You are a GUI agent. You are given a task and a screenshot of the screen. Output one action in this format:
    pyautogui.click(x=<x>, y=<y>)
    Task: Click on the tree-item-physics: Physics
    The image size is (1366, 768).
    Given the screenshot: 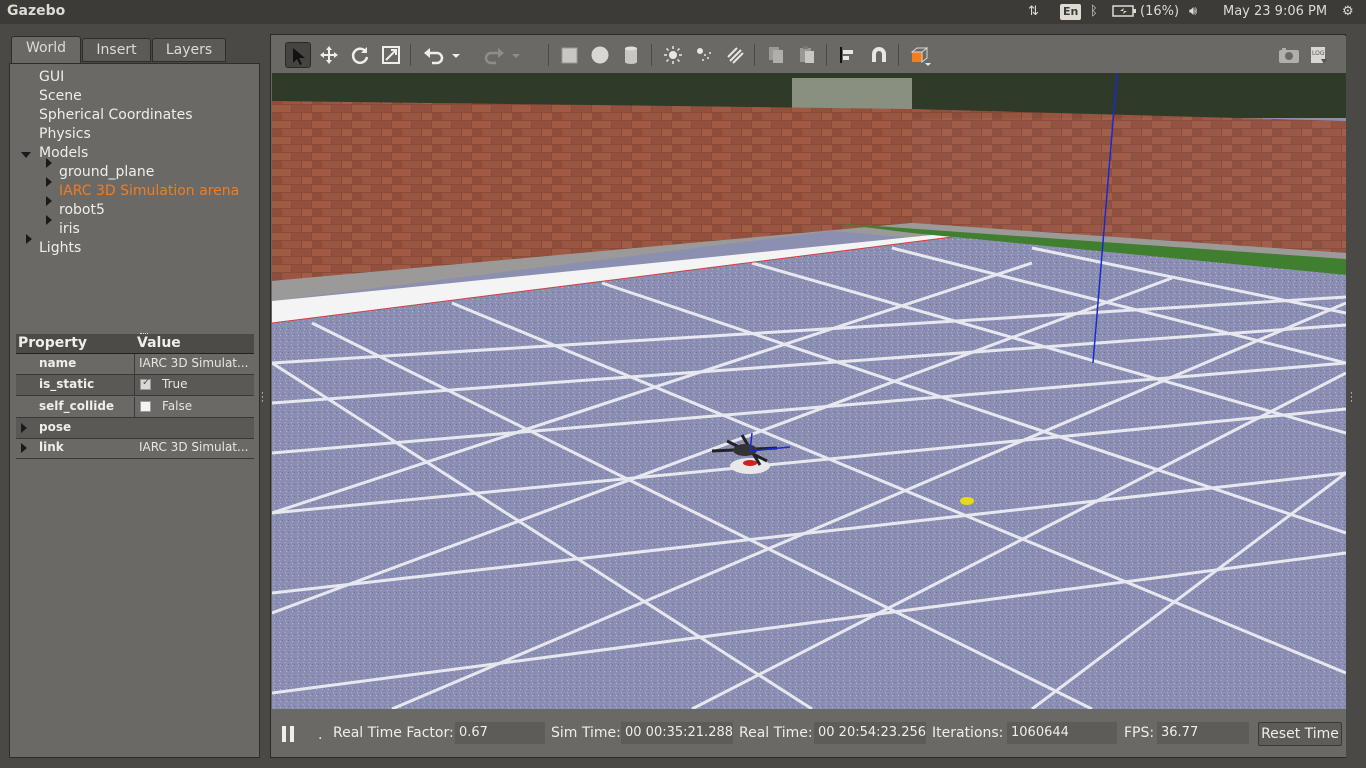 What is the action you would take?
    pyautogui.click(x=65, y=134)
    